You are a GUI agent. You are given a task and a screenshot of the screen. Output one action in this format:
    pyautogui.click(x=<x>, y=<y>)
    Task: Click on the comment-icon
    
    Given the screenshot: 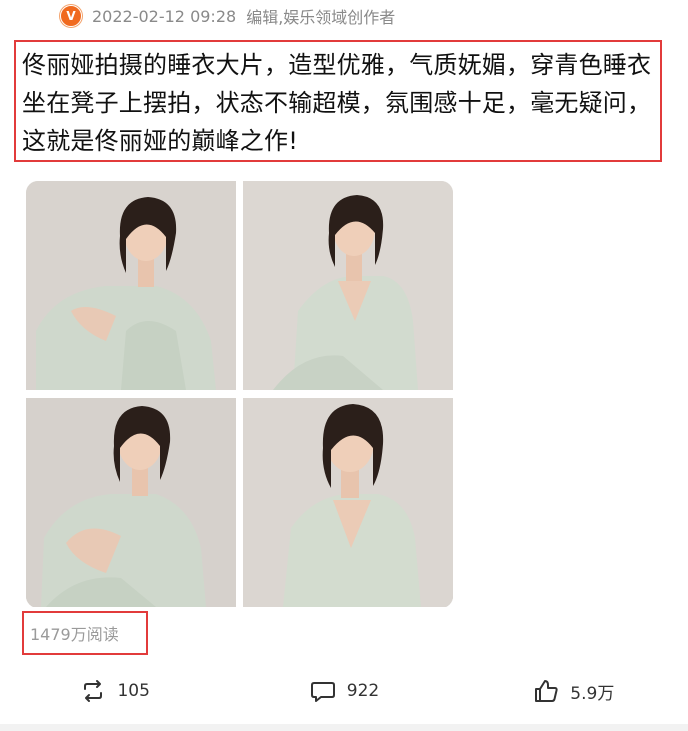 What is the action you would take?
    pyautogui.click(x=322, y=692)
    